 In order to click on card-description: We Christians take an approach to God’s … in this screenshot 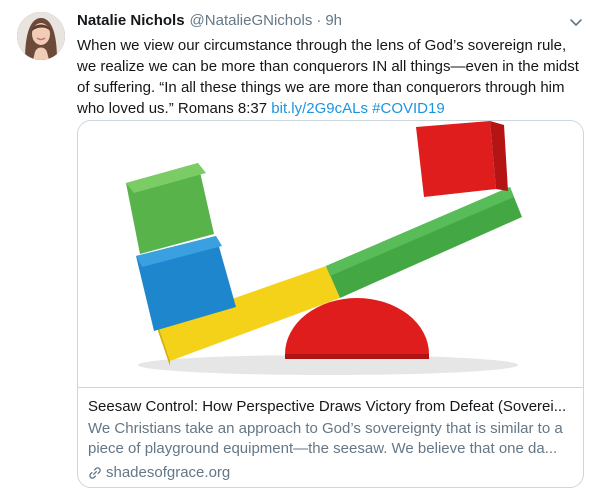, I will do `click(325, 438)`.